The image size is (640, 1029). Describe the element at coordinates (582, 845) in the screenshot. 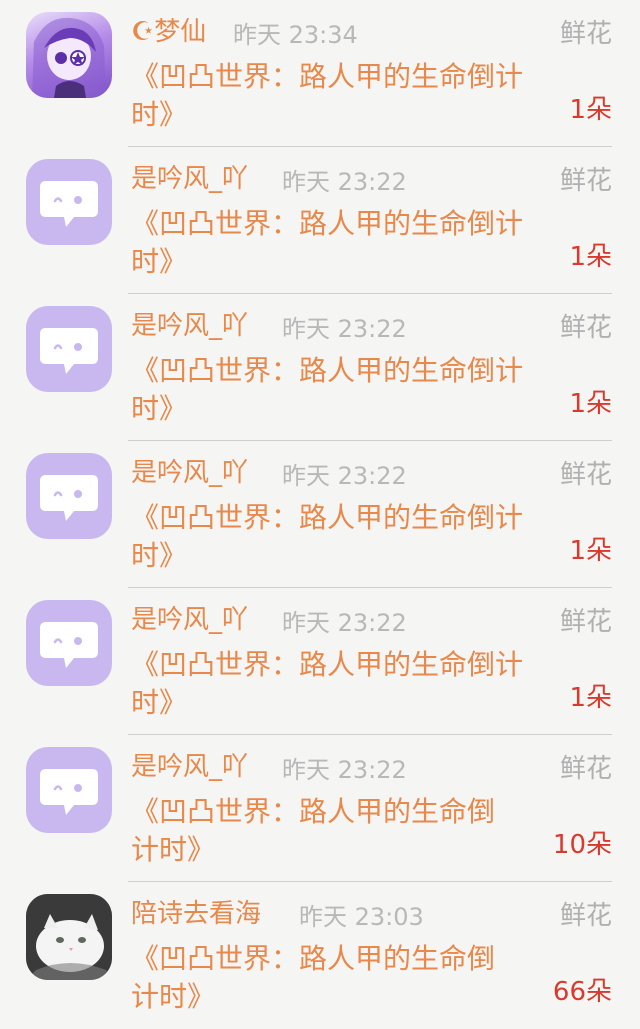

I see `gift-count: 10朵` at that location.